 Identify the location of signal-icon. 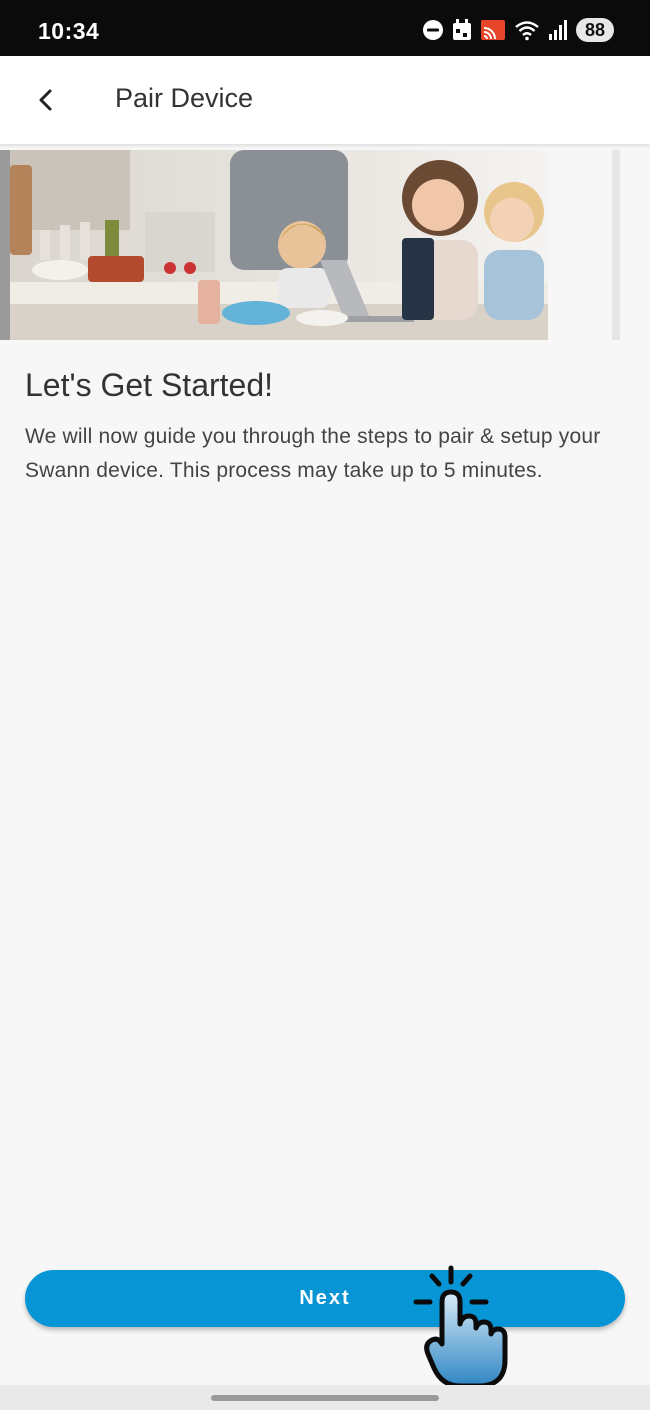
(558, 30).